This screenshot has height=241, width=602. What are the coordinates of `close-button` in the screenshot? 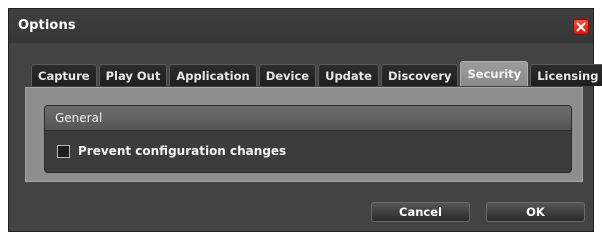 It's located at (581, 27).